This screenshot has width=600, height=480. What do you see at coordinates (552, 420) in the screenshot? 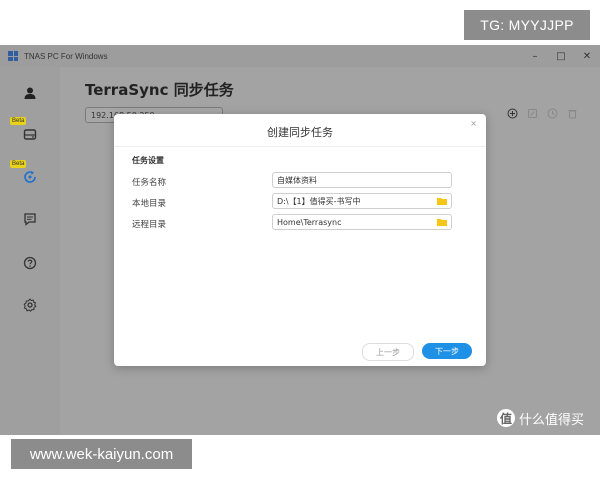
I see `brand-name: 什么值得买` at bounding box center [552, 420].